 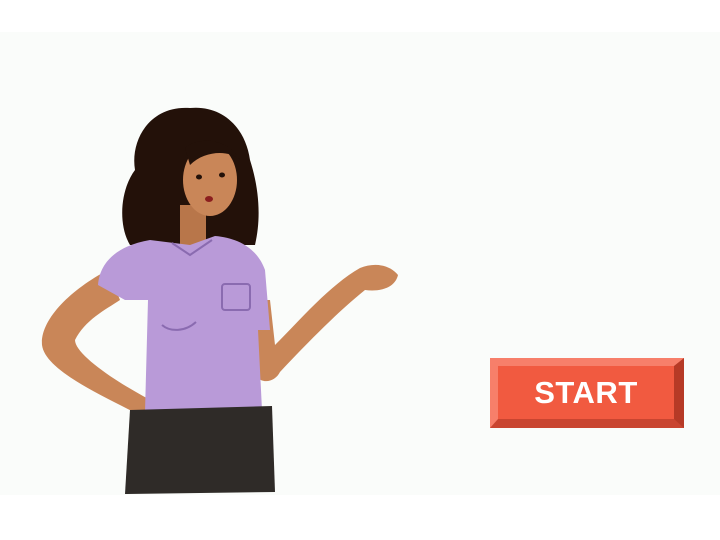 What do you see at coordinates (200, 450) in the screenshot?
I see `shorts` at bounding box center [200, 450].